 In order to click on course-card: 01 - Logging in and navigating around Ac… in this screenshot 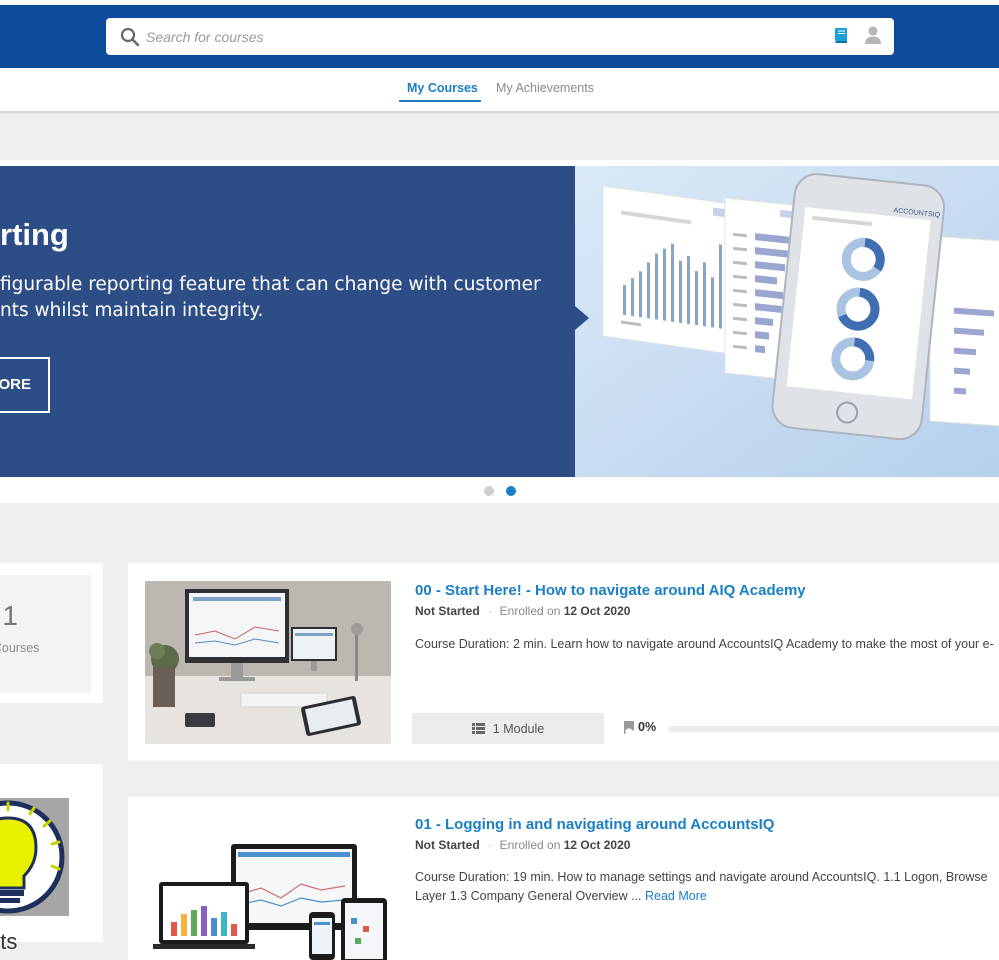, I will do `click(563, 878)`.